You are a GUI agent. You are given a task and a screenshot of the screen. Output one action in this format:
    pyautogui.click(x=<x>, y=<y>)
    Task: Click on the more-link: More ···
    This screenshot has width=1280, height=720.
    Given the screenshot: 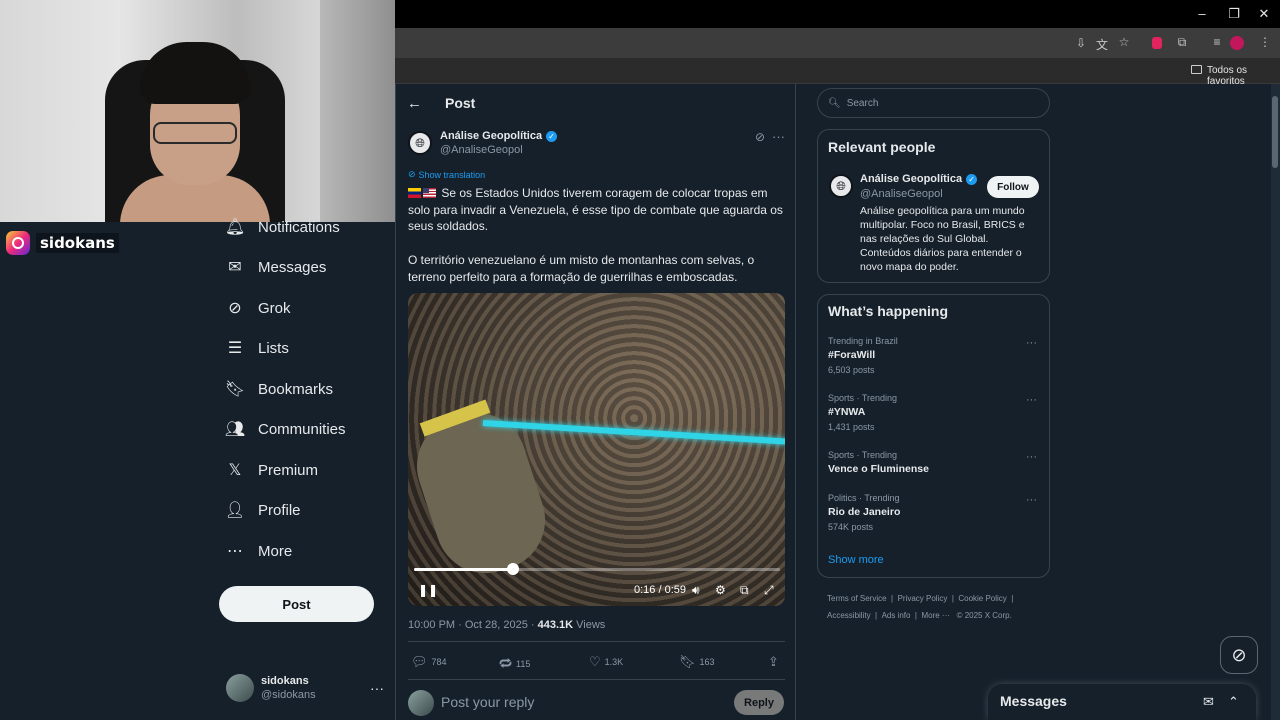 What is the action you would take?
    pyautogui.click(x=935, y=615)
    